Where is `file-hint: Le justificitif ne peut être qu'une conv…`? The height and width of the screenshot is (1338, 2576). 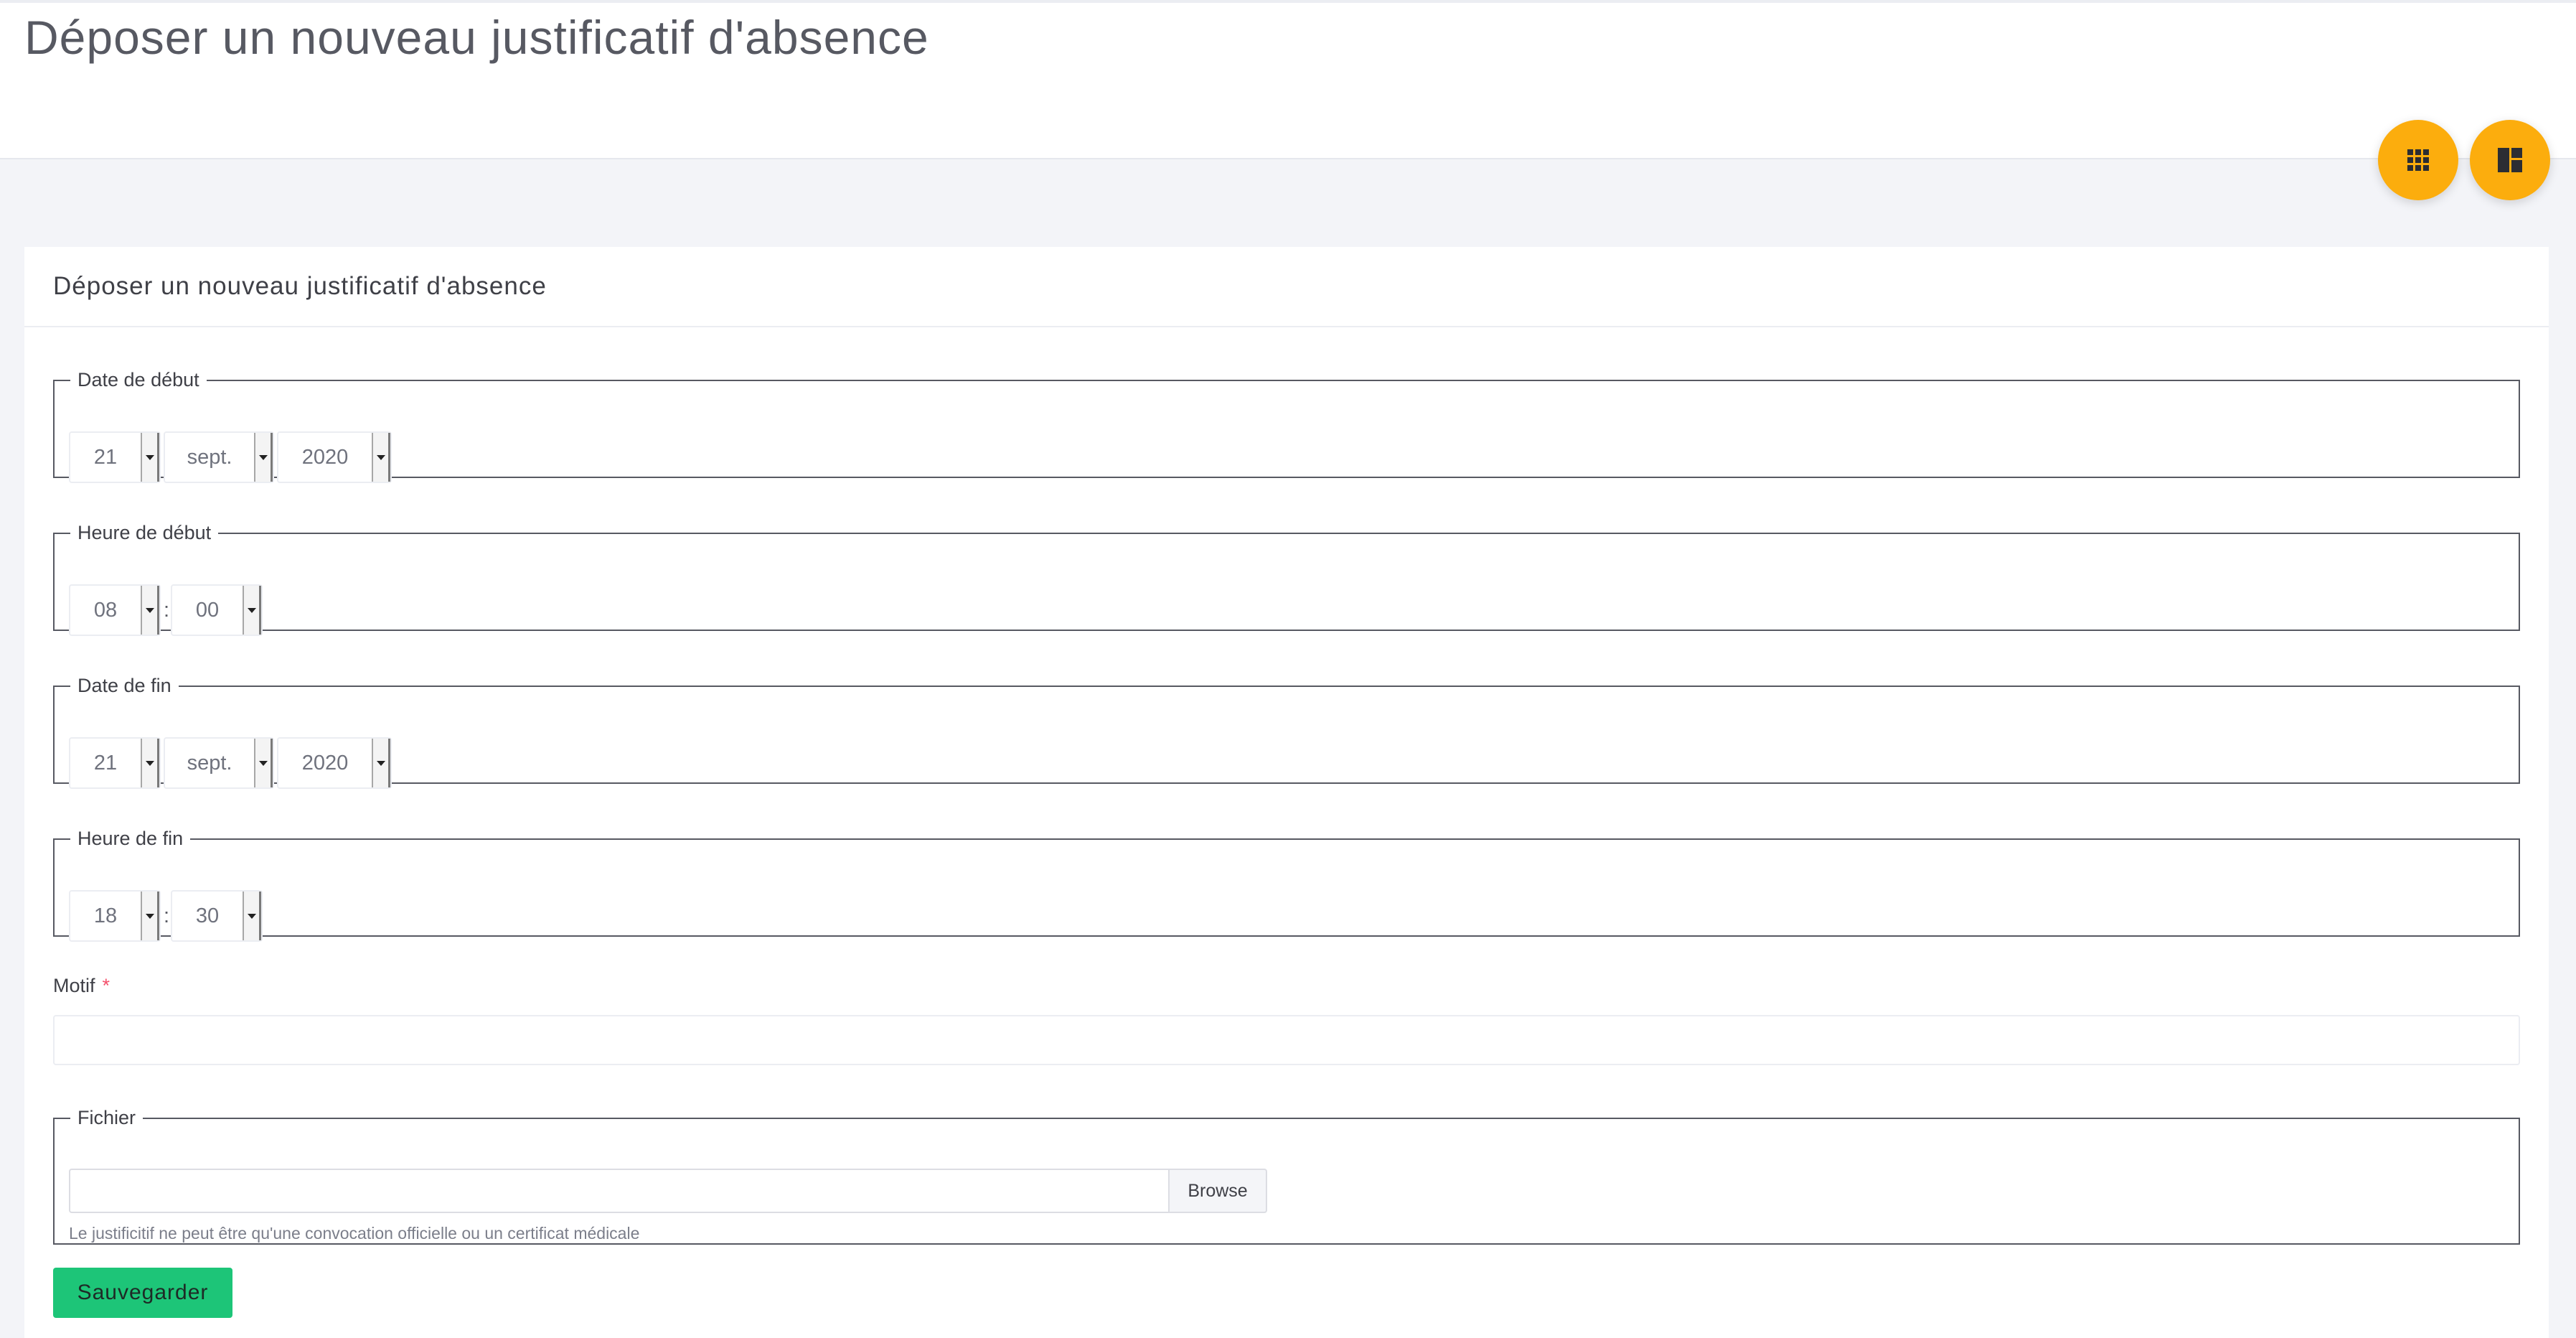 file-hint: Le justificitif ne peut être qu'une conv… is located at coordinates (354, 1233).